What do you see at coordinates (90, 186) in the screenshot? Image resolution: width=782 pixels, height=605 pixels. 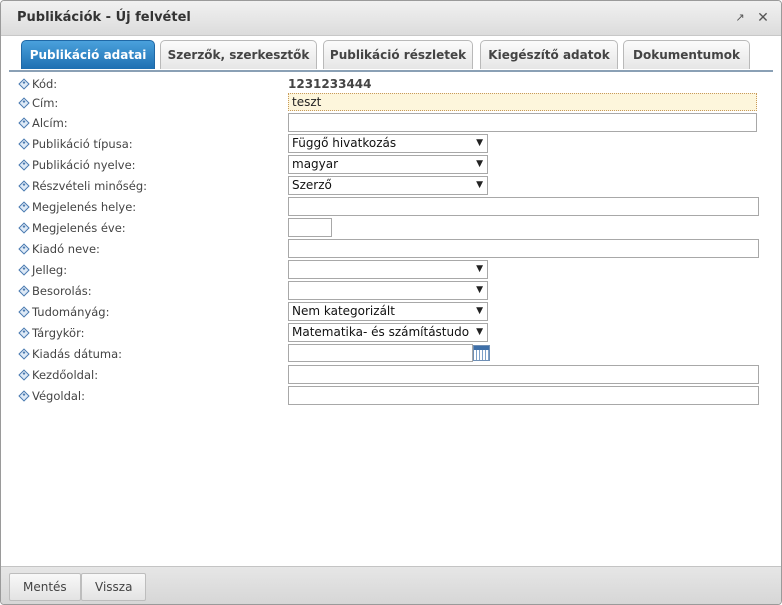 I see `minoseg-label: Részvételi minőség:` at bounding box center [90, 186].